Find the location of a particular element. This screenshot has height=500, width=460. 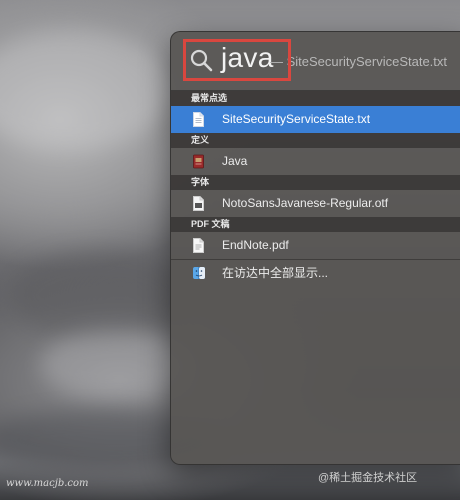

annotation-highlight-box is located at coordinates (237, 60).